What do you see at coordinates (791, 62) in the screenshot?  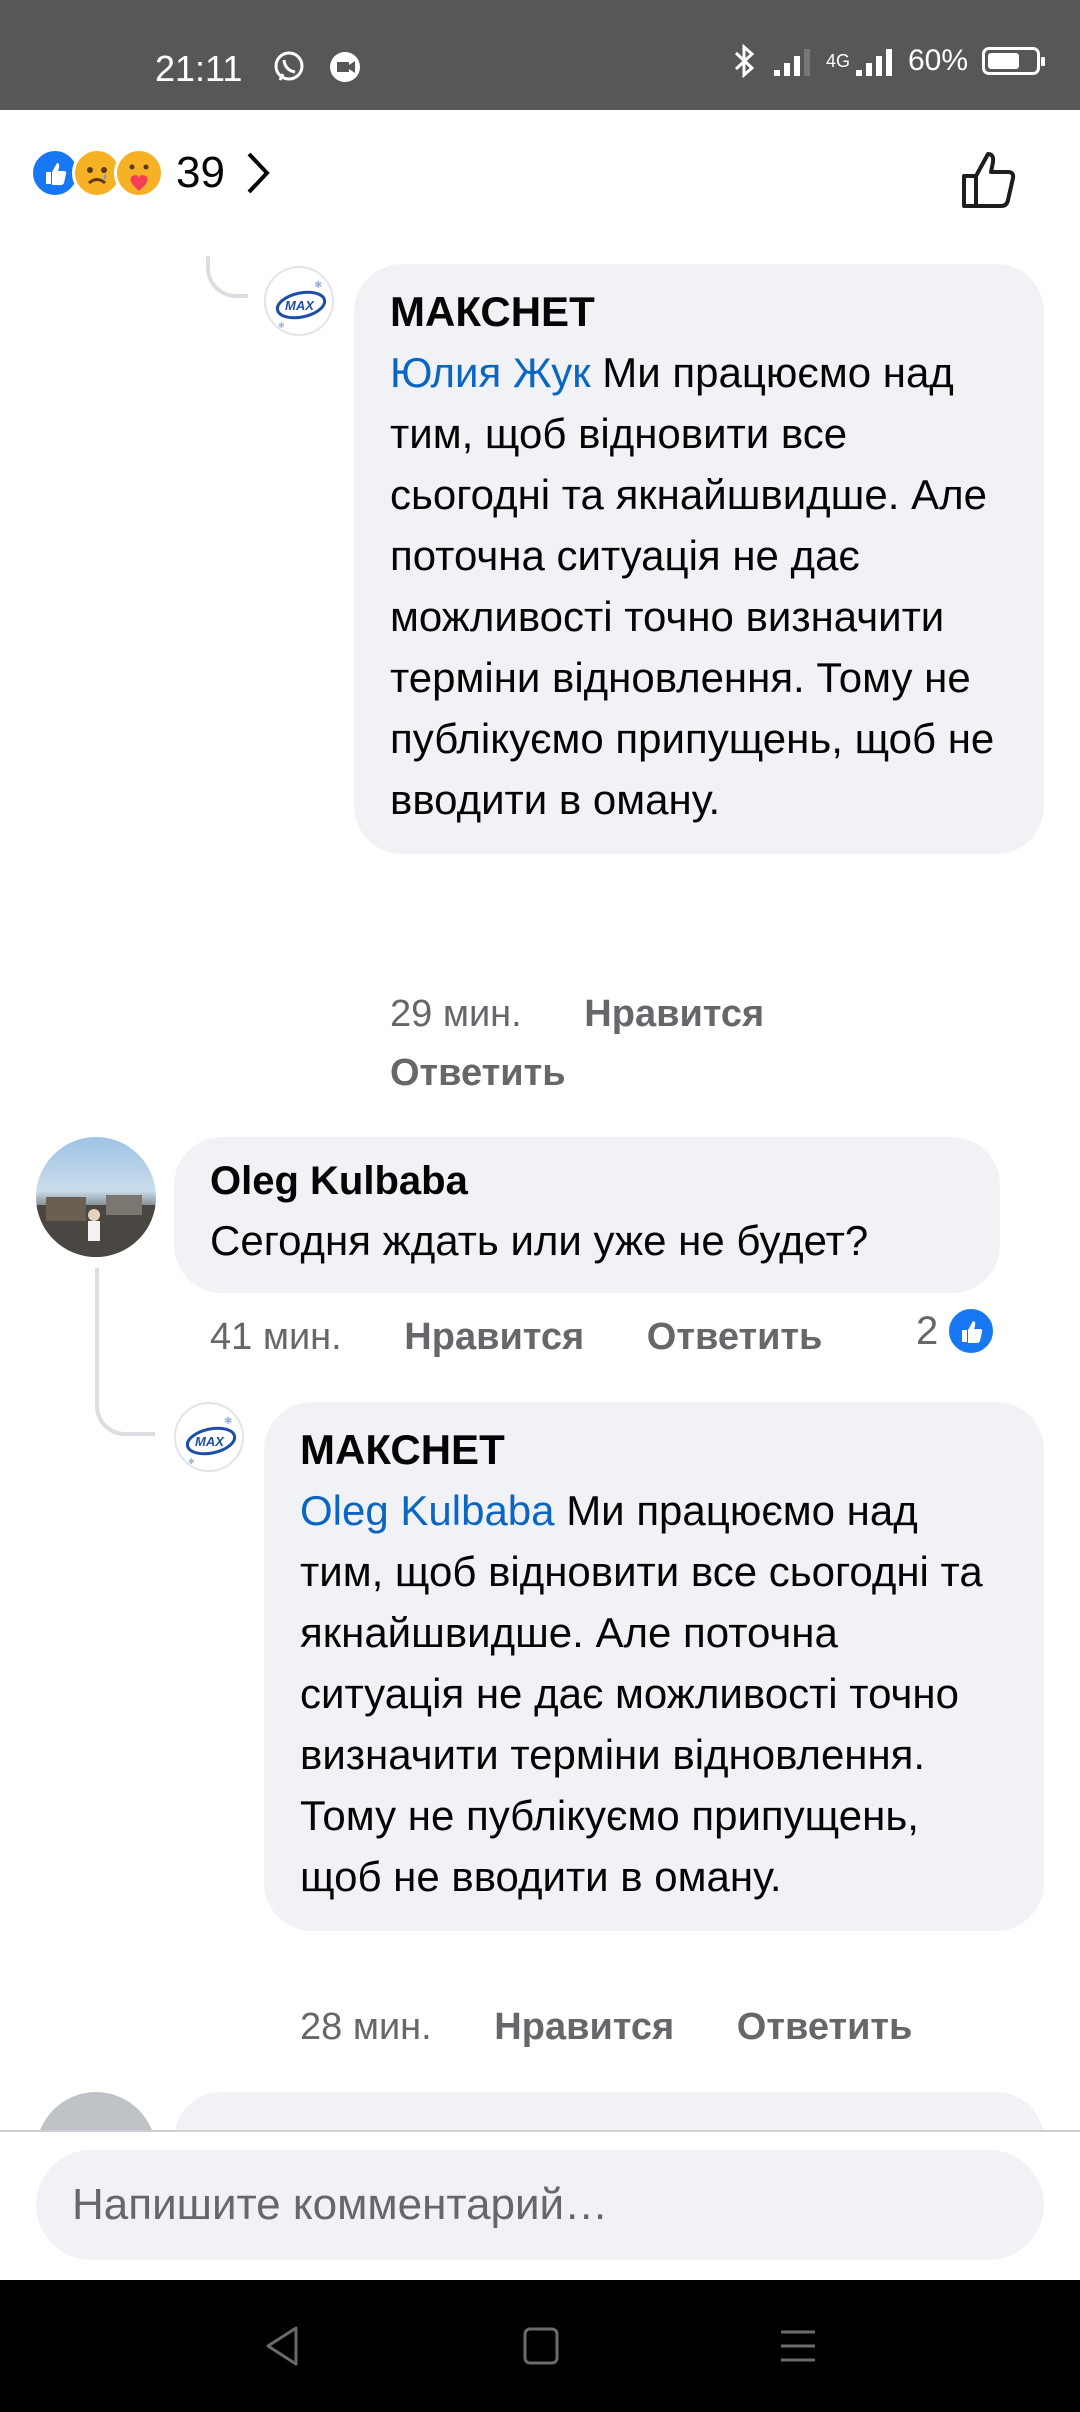 I see `signal-icon` at bounding box center [791, 62].